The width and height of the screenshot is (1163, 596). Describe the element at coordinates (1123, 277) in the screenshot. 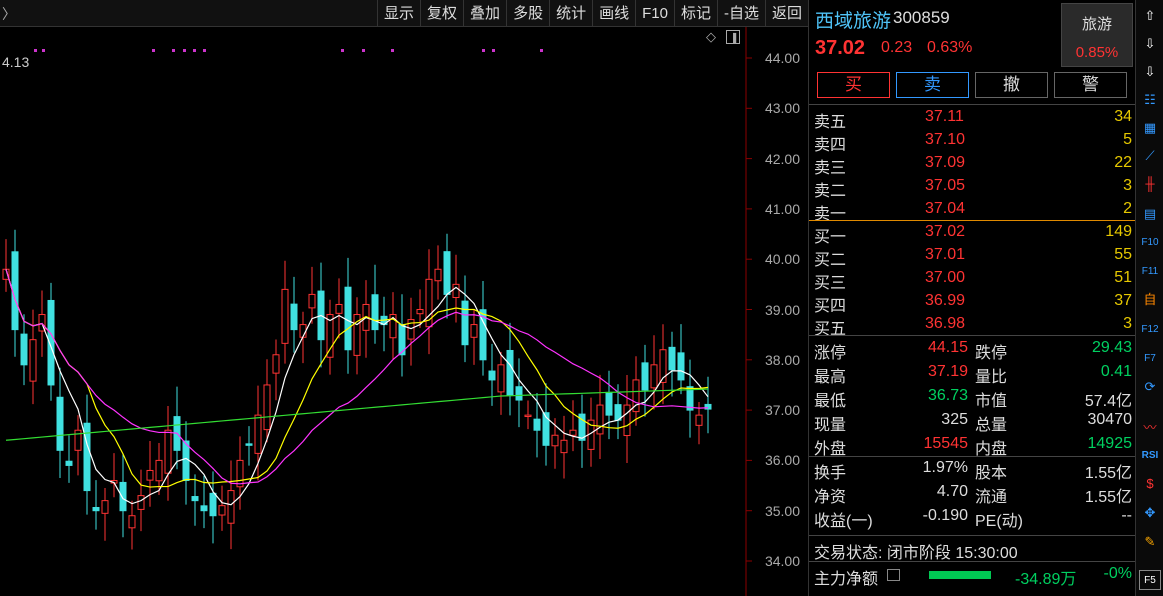

I see `bid-volume: 51` at that location.